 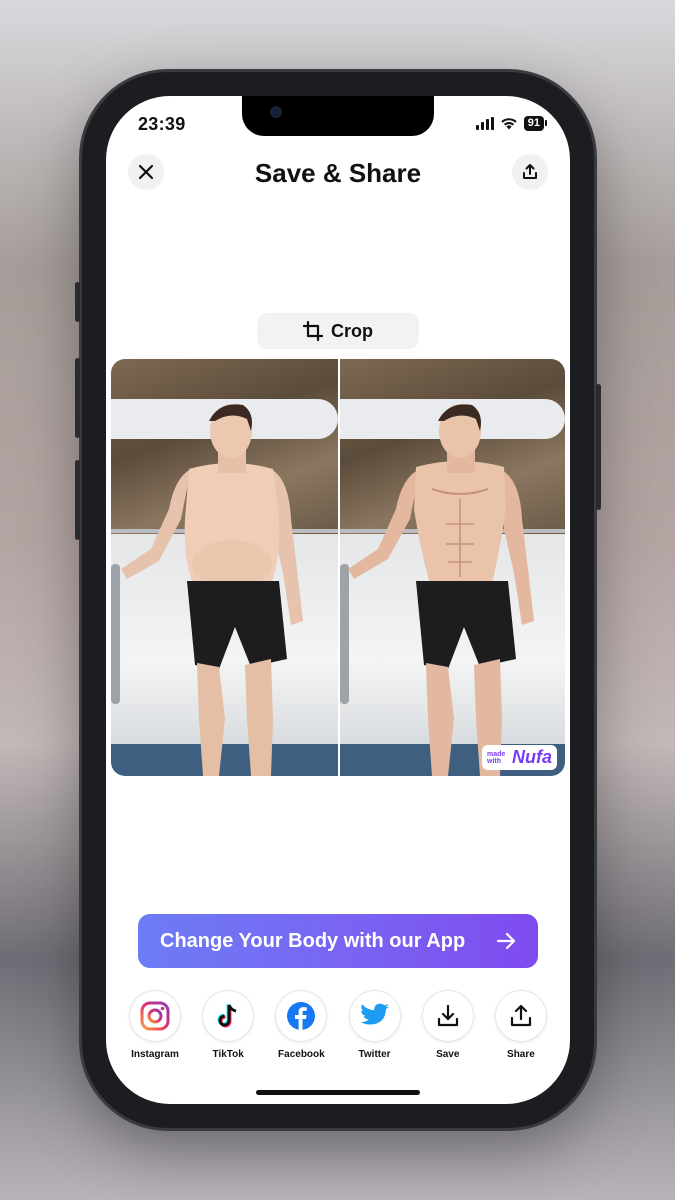 I want to click on facebook-button, so click(x=301, y=1016).